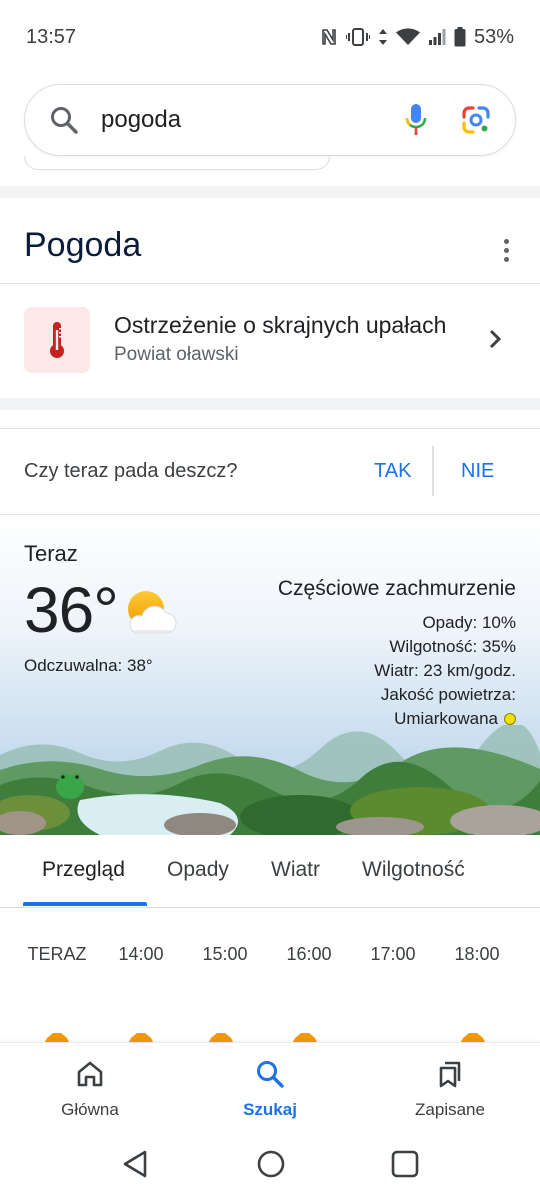 Image resolution: width=540 pixels, height=1200 pixels. What do you see at coordinates (141, 954) in the screenshot?
I see `hour-label: 14:00` at bounding box center [141, 954].